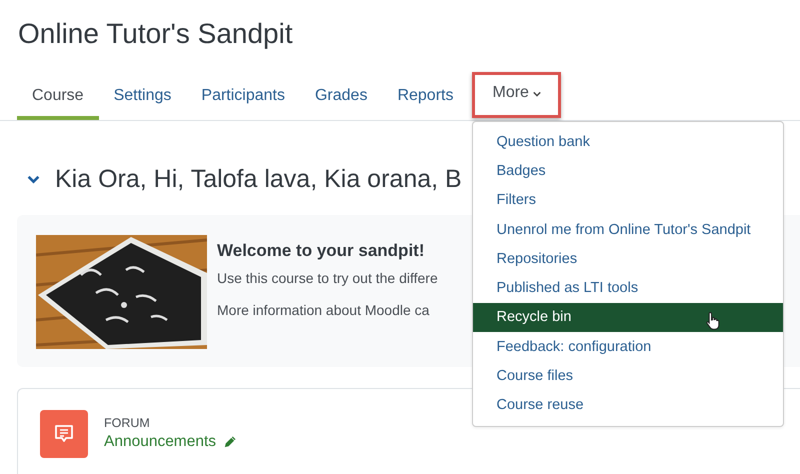  I want to click on menu-item: Repositories, so click(628, 259).